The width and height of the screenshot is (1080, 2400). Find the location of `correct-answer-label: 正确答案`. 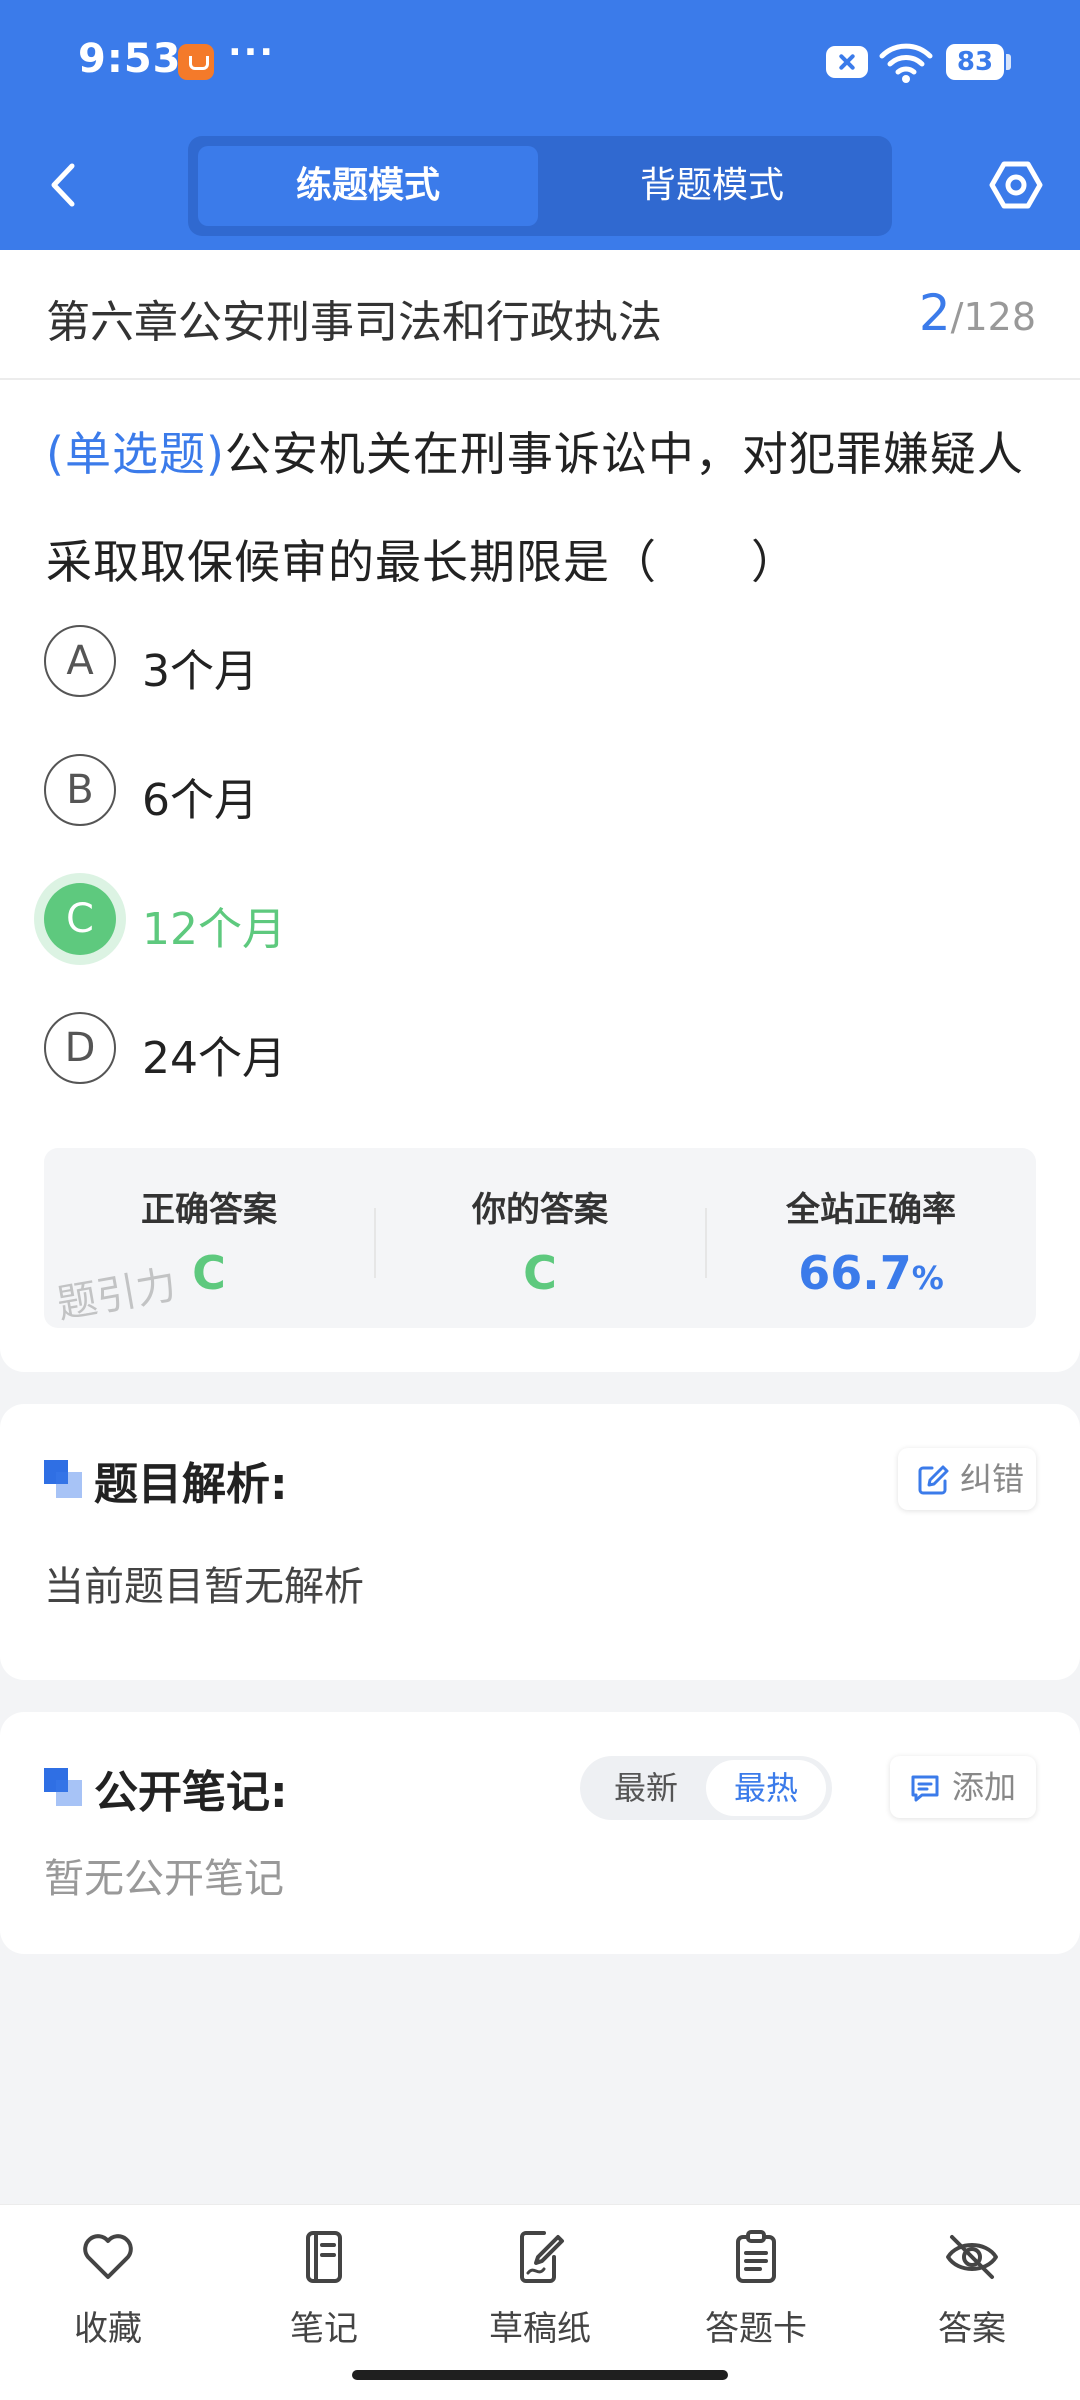

correct-answer-label: 正确答案 is located at coordinates (209, 1210).